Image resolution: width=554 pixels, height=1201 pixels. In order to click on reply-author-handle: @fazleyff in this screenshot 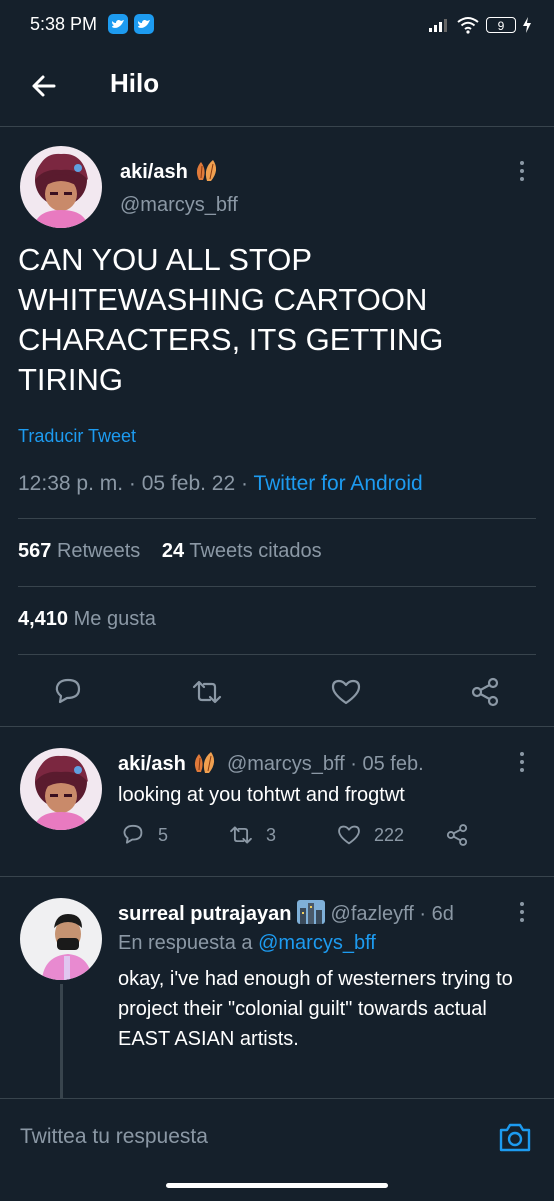, I will do `click(372, 914)`.